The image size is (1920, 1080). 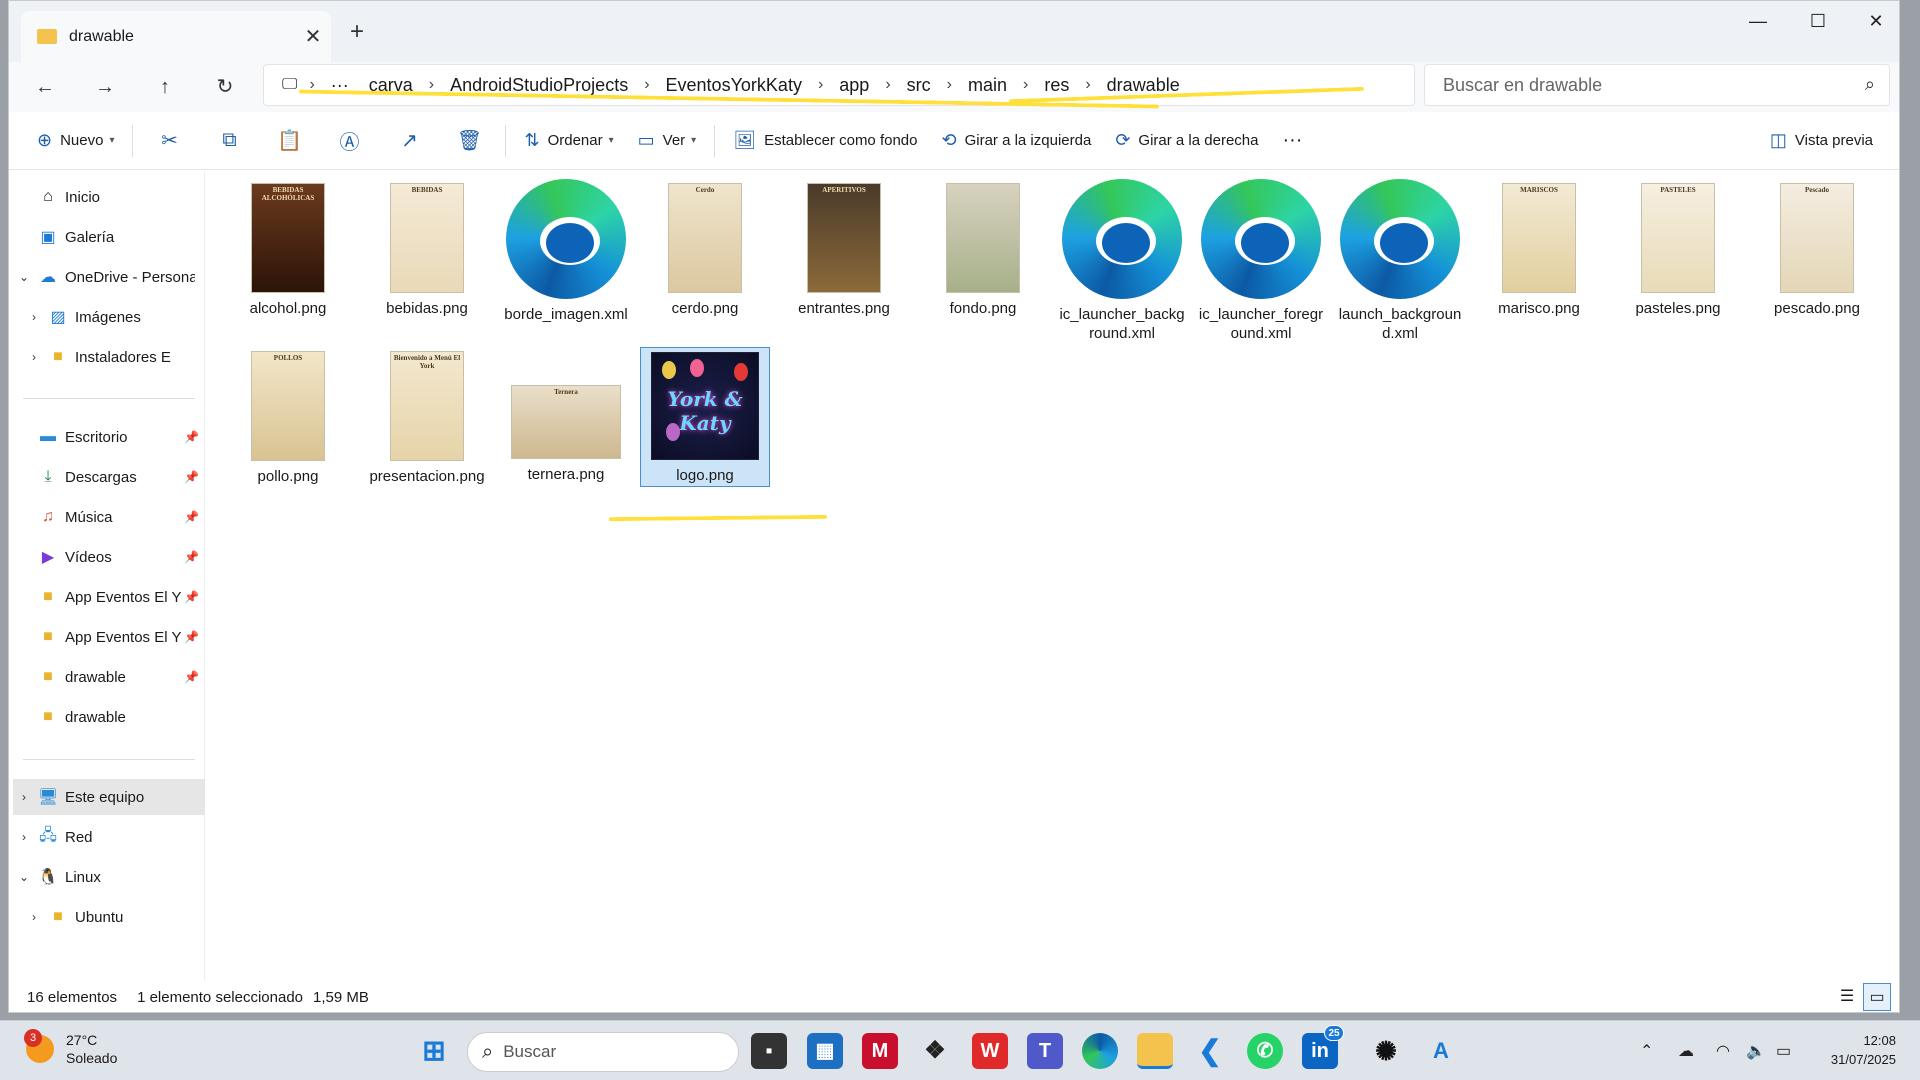 I want to click on rotate-left-button: ⟲ Girar a la izquierda, so click(x=1016, y=141).